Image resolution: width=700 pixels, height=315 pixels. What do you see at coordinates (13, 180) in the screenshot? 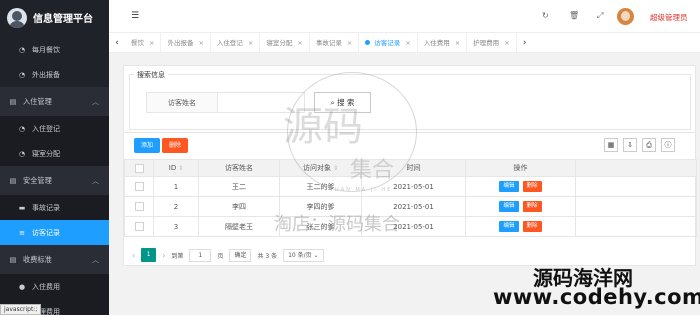
I see `document-icon: ▤` at bounding box center [13, 180].